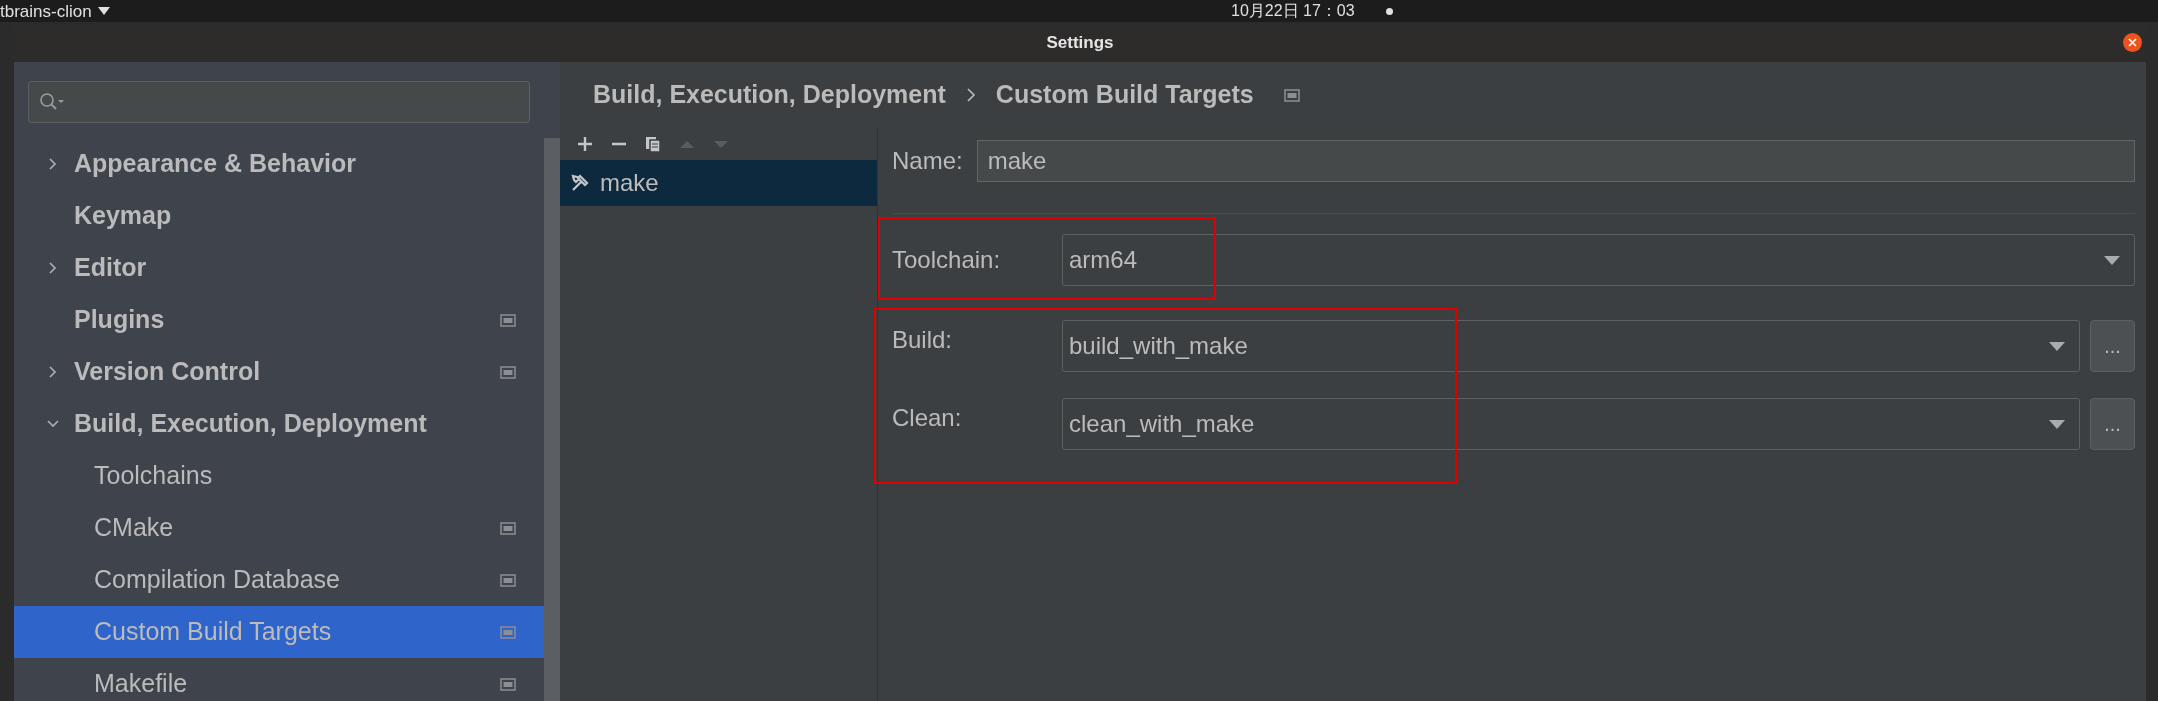  I want to click on dropdown-value: clean_with_make, so click(1162, 424).